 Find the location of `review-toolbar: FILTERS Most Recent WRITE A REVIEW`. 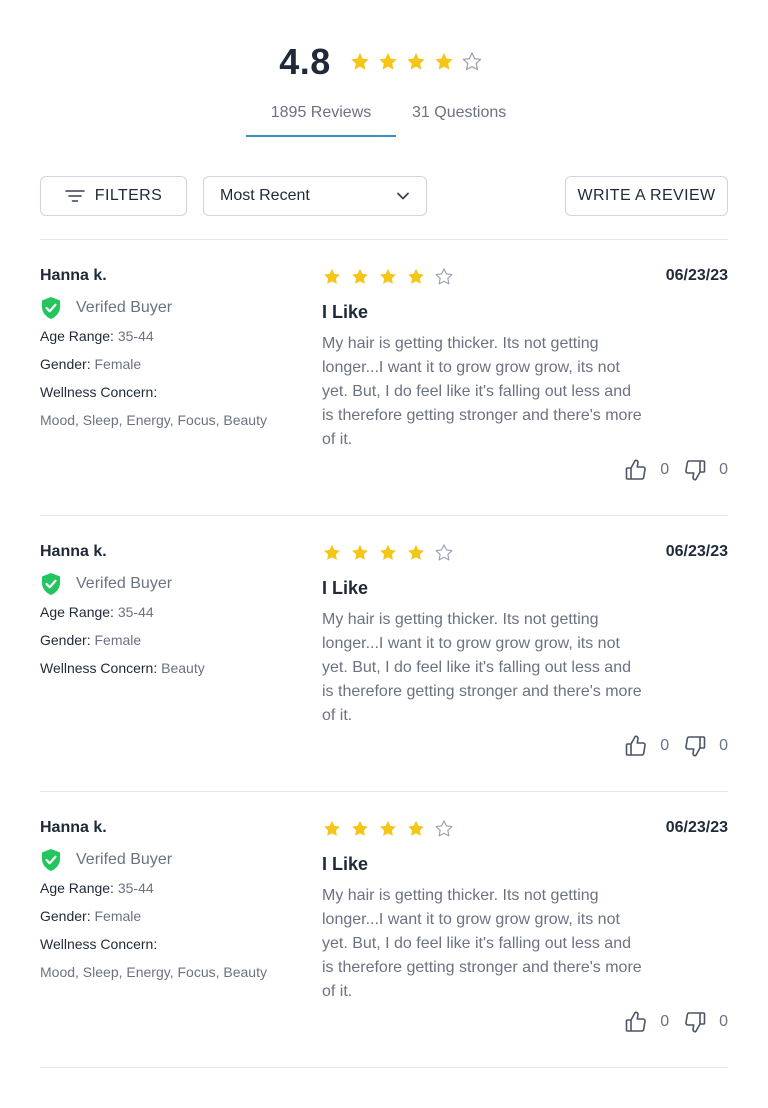

review-toolbar: FILTERS Most Recent WRITE A REVIEW is located at coordinates (384, 196).